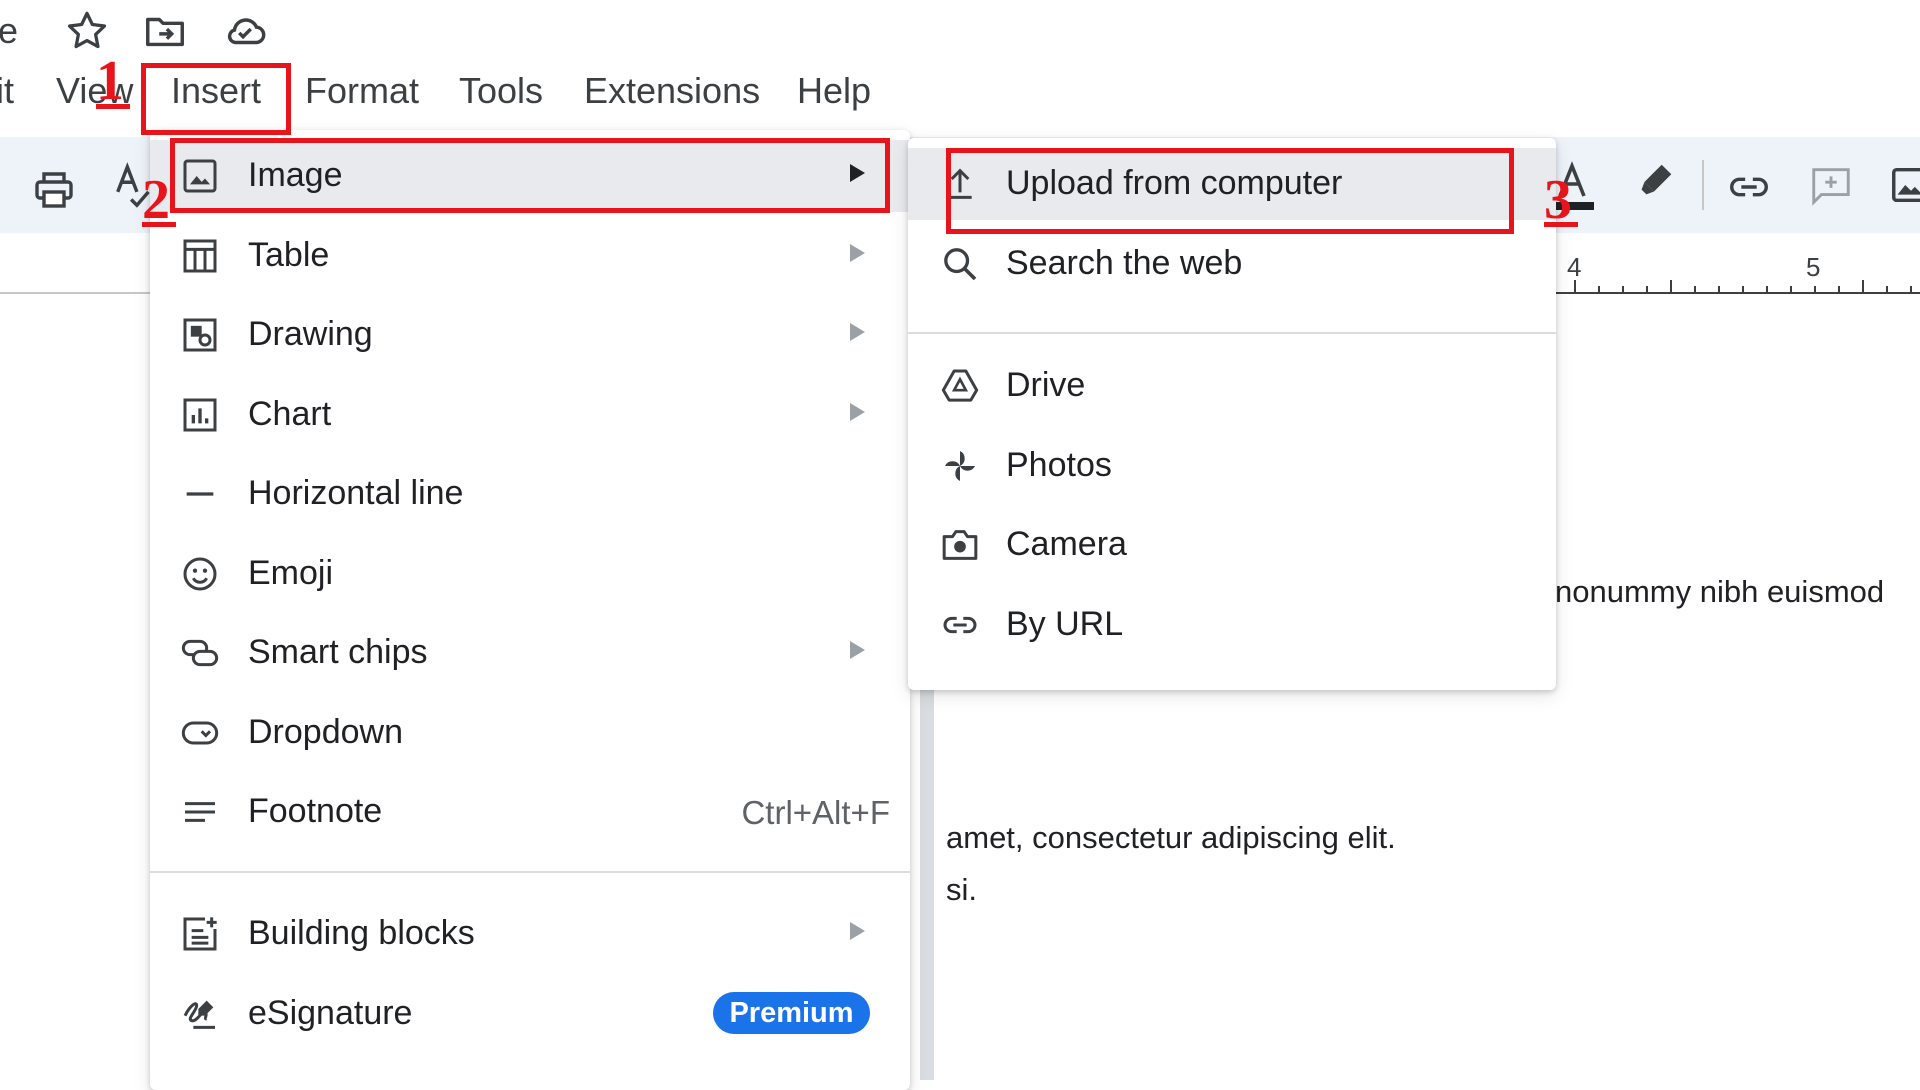  Describe the element at coordinates (200, 653) in the screenshot. I see `smart-chips-icon` at that location.